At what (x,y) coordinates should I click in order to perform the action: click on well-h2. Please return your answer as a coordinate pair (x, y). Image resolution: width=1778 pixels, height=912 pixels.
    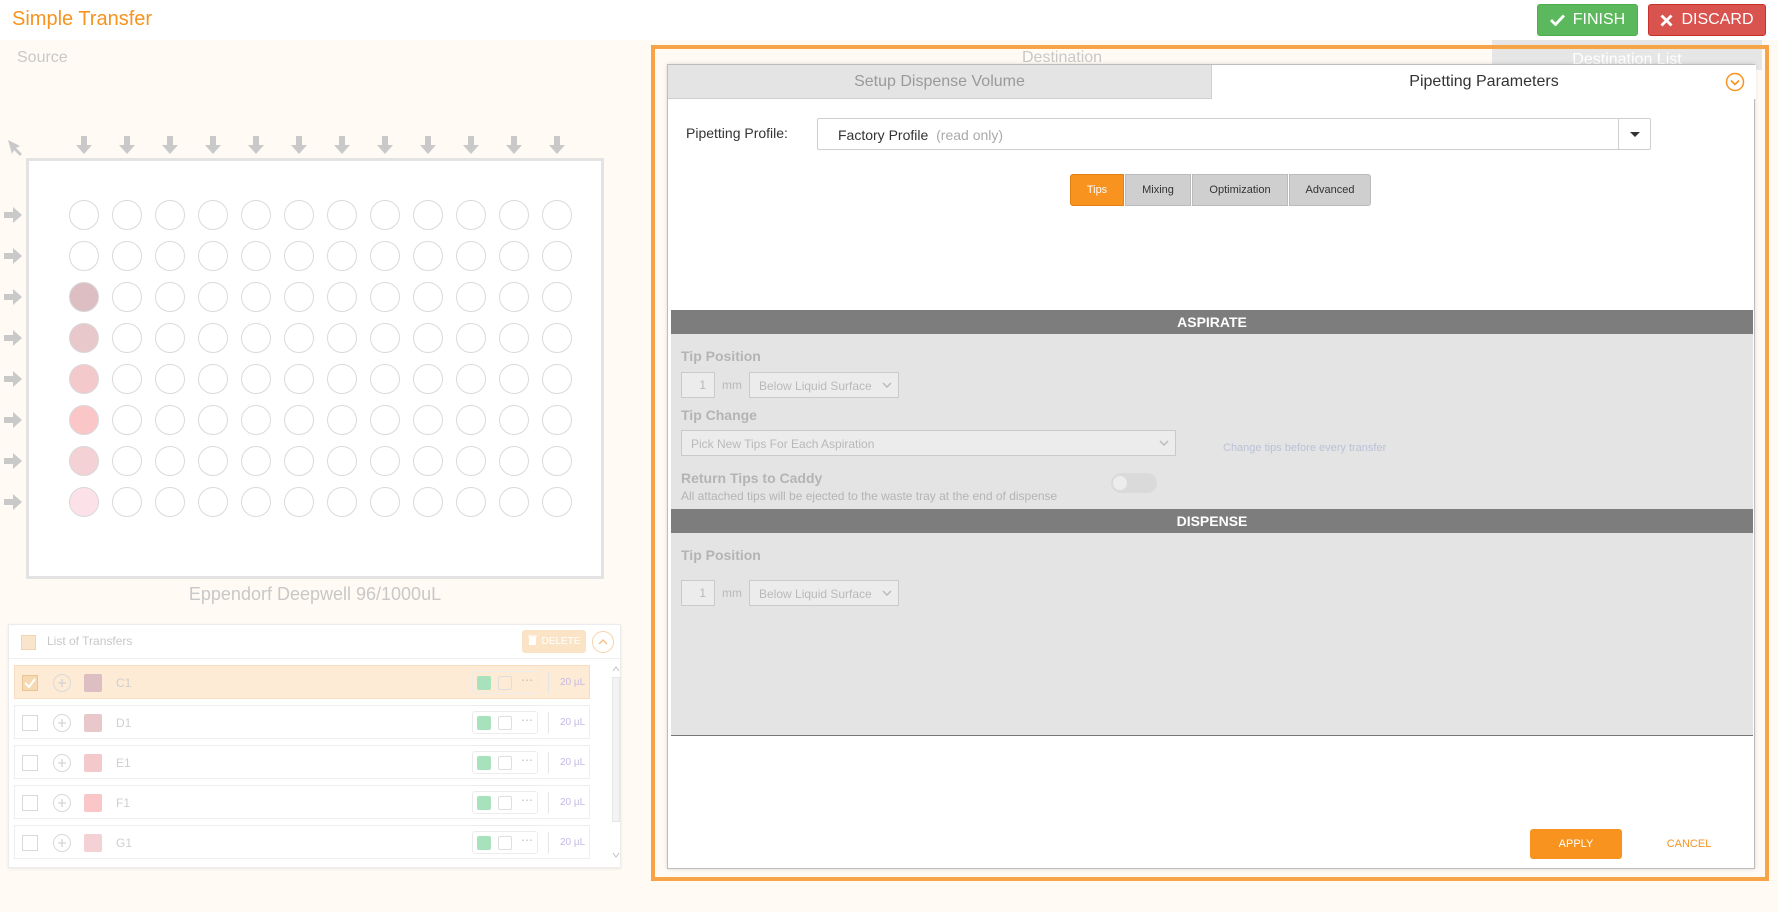
    Looking at the image, I should click on (127, 502).